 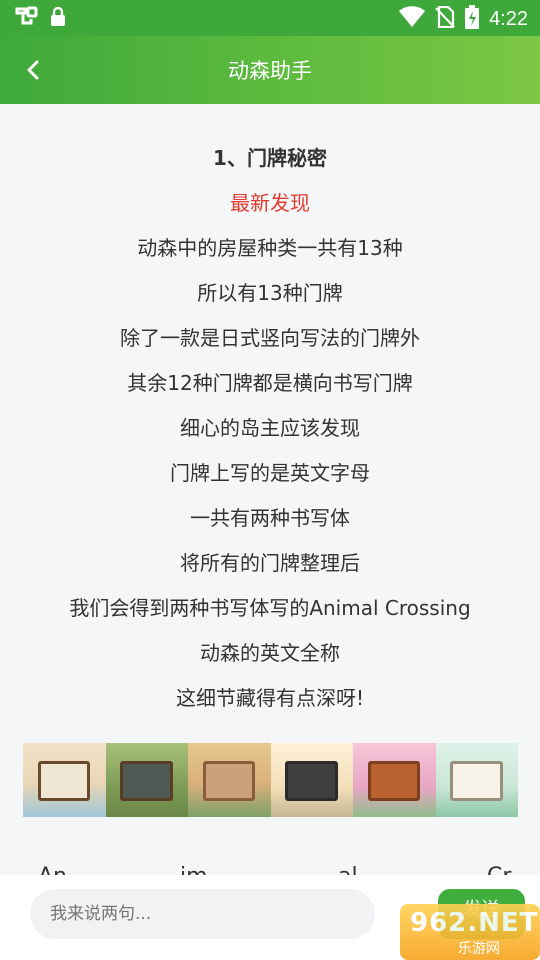 I want to click on site-watermark: 962.NET 乐游网, so click(x=470, y=932).